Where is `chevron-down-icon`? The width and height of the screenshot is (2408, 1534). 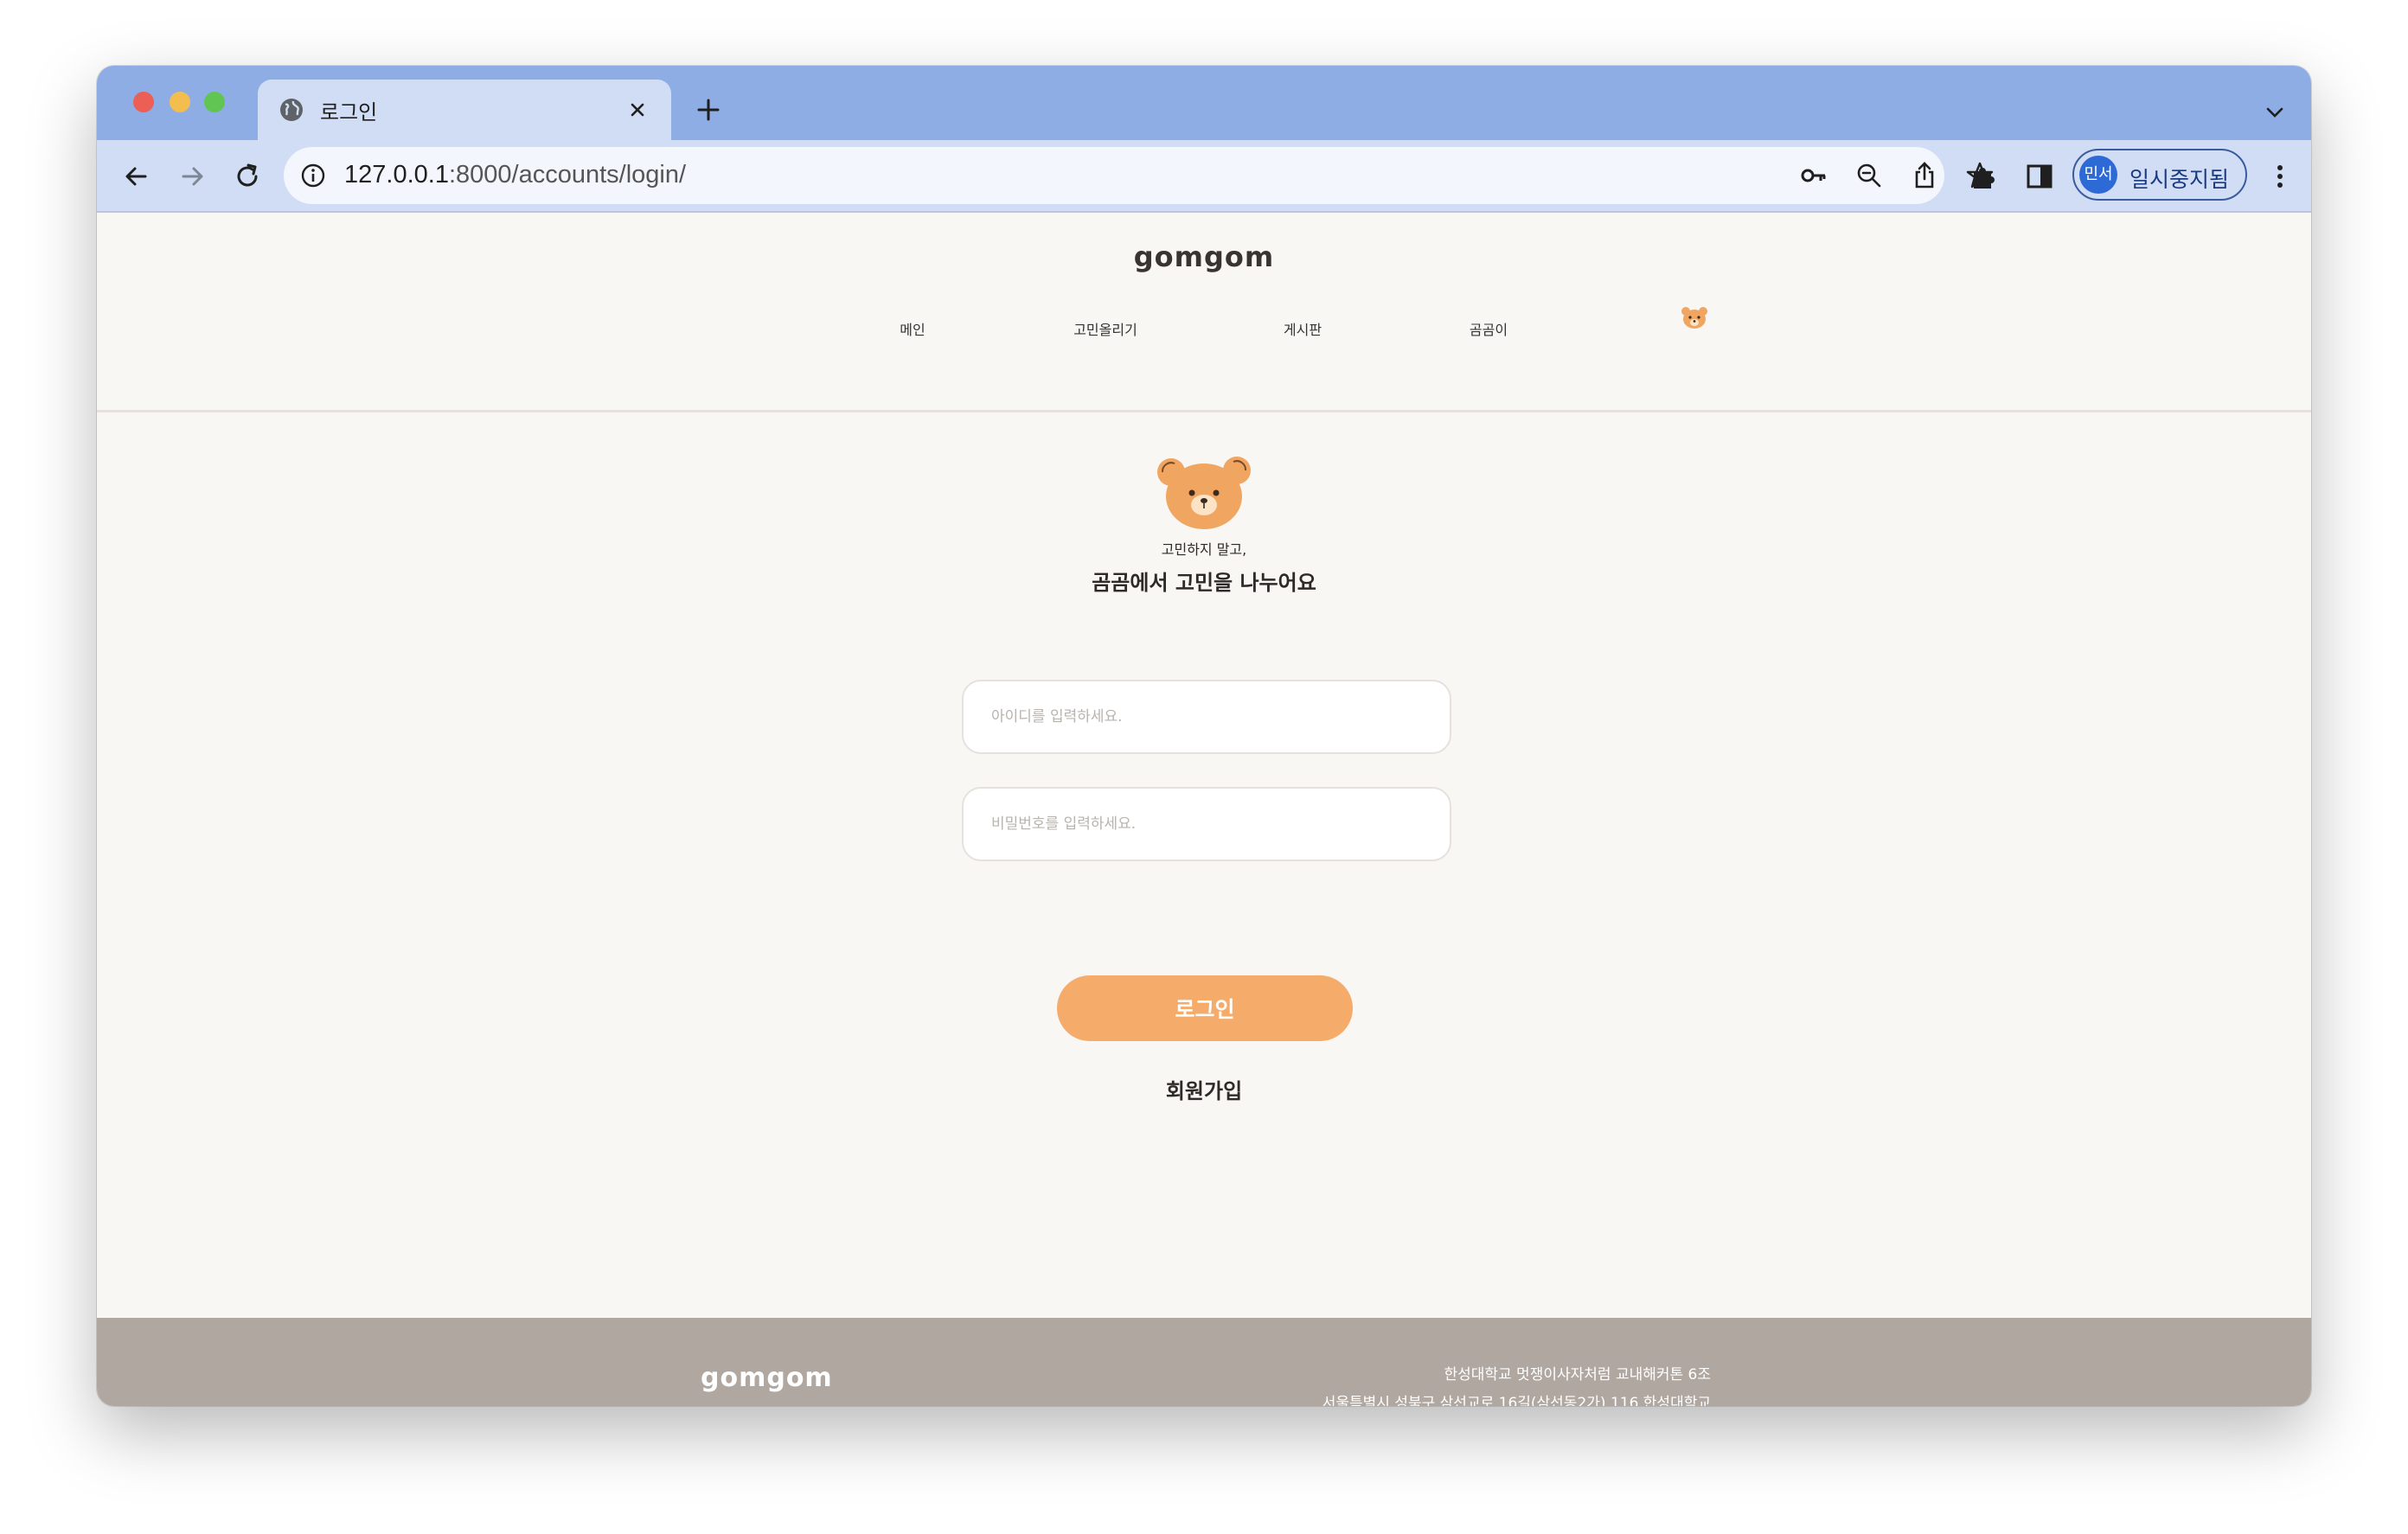
chevron-down-icon is located at coordinates (2275, 113).